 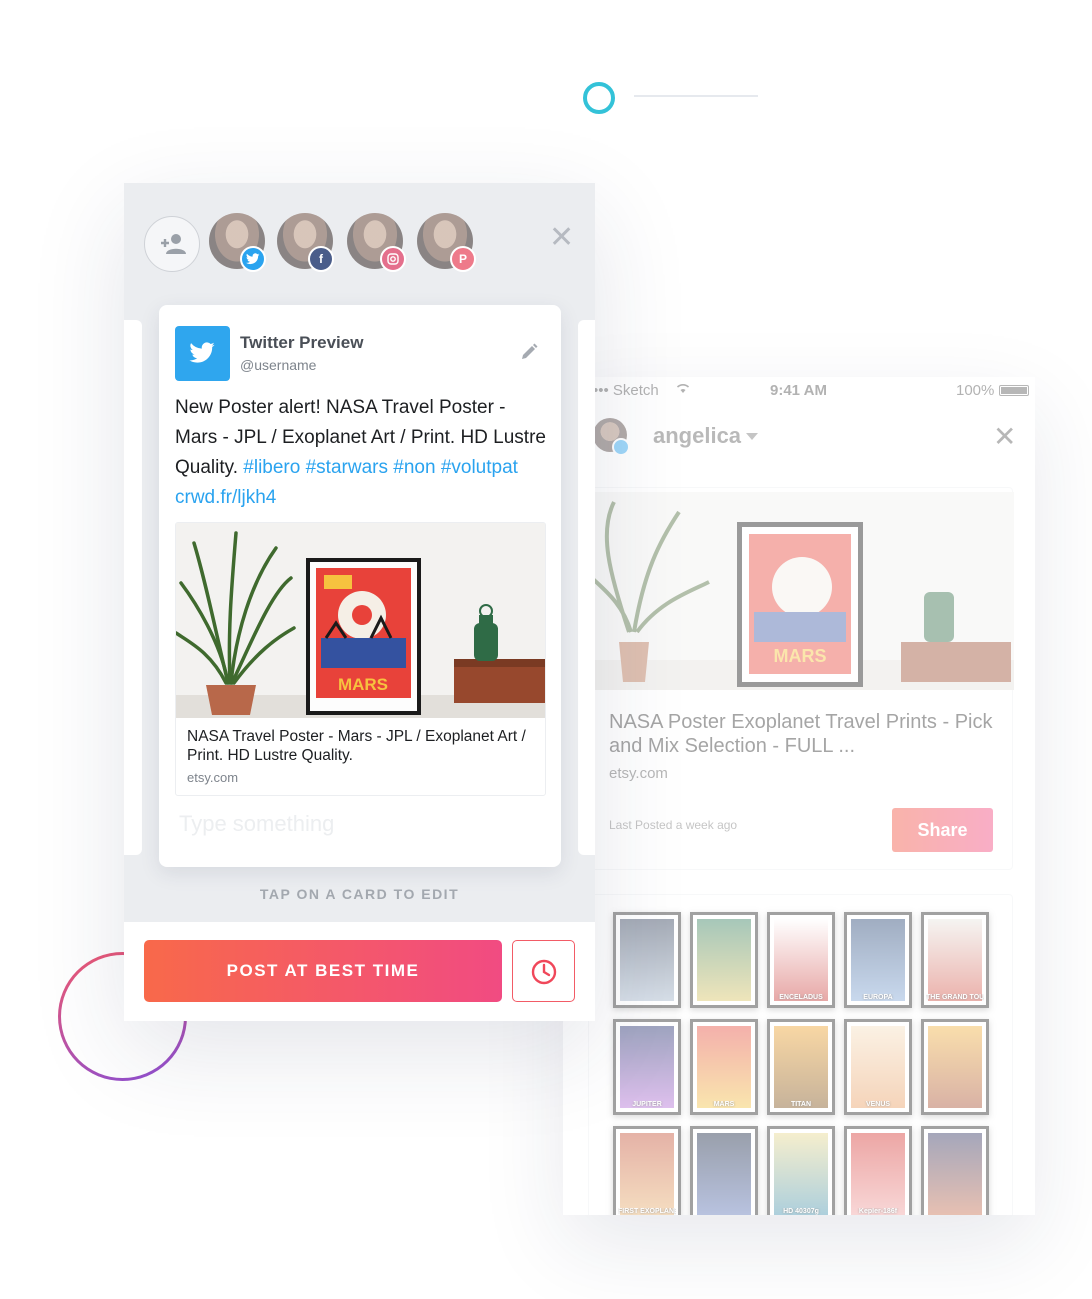 What do you see at coordinates (347, 467) in the screenshot?
I see `hashtag: #starwars` at bounding box center [347, 467].